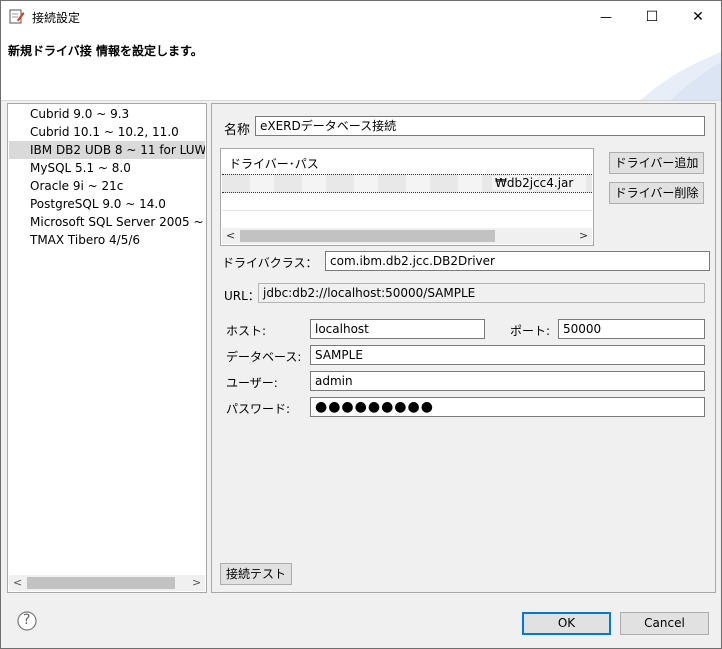 The width and height of the screenshot is (722, 649). What do you see at coordinates (681, 66) in the screenshot?
I see `header-decoration` at bounding box center [681, 66].